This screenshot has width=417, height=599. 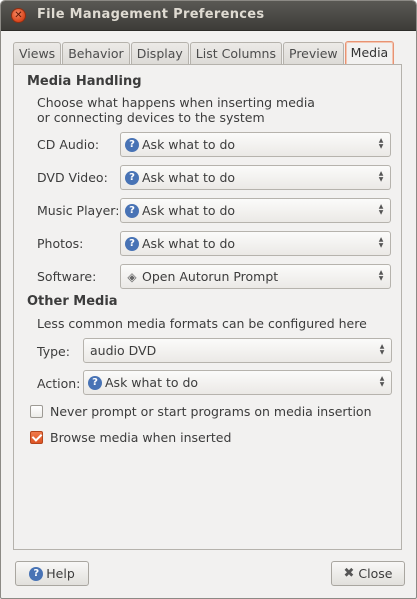 I want to click on title-bar: ✕ File Management Preferences, so click(x=208, y=16).